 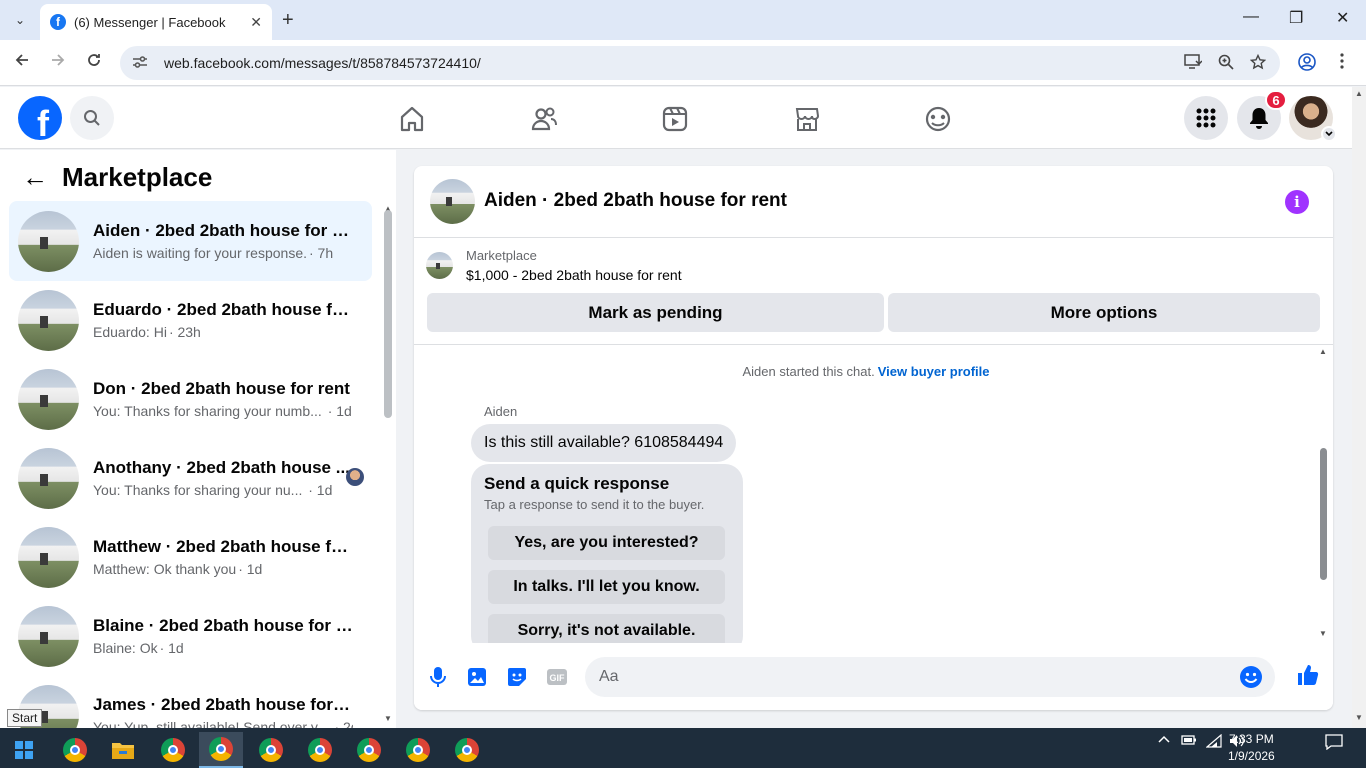 I want to click on divider, so click(x=873, y=344).